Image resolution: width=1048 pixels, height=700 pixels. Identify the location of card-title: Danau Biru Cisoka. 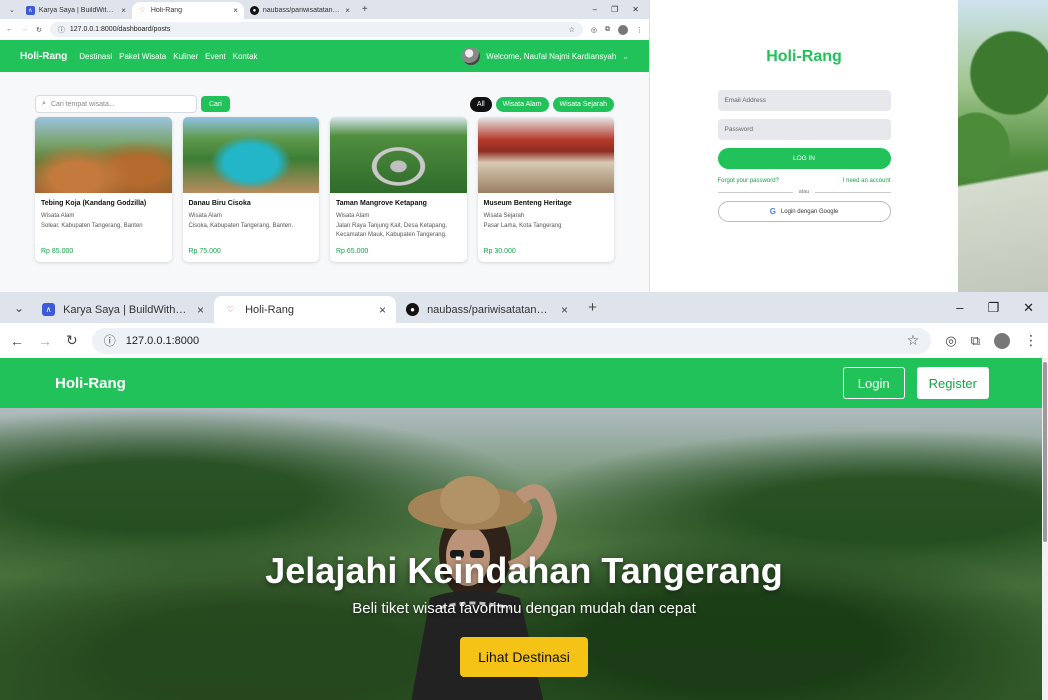
(219, 203).